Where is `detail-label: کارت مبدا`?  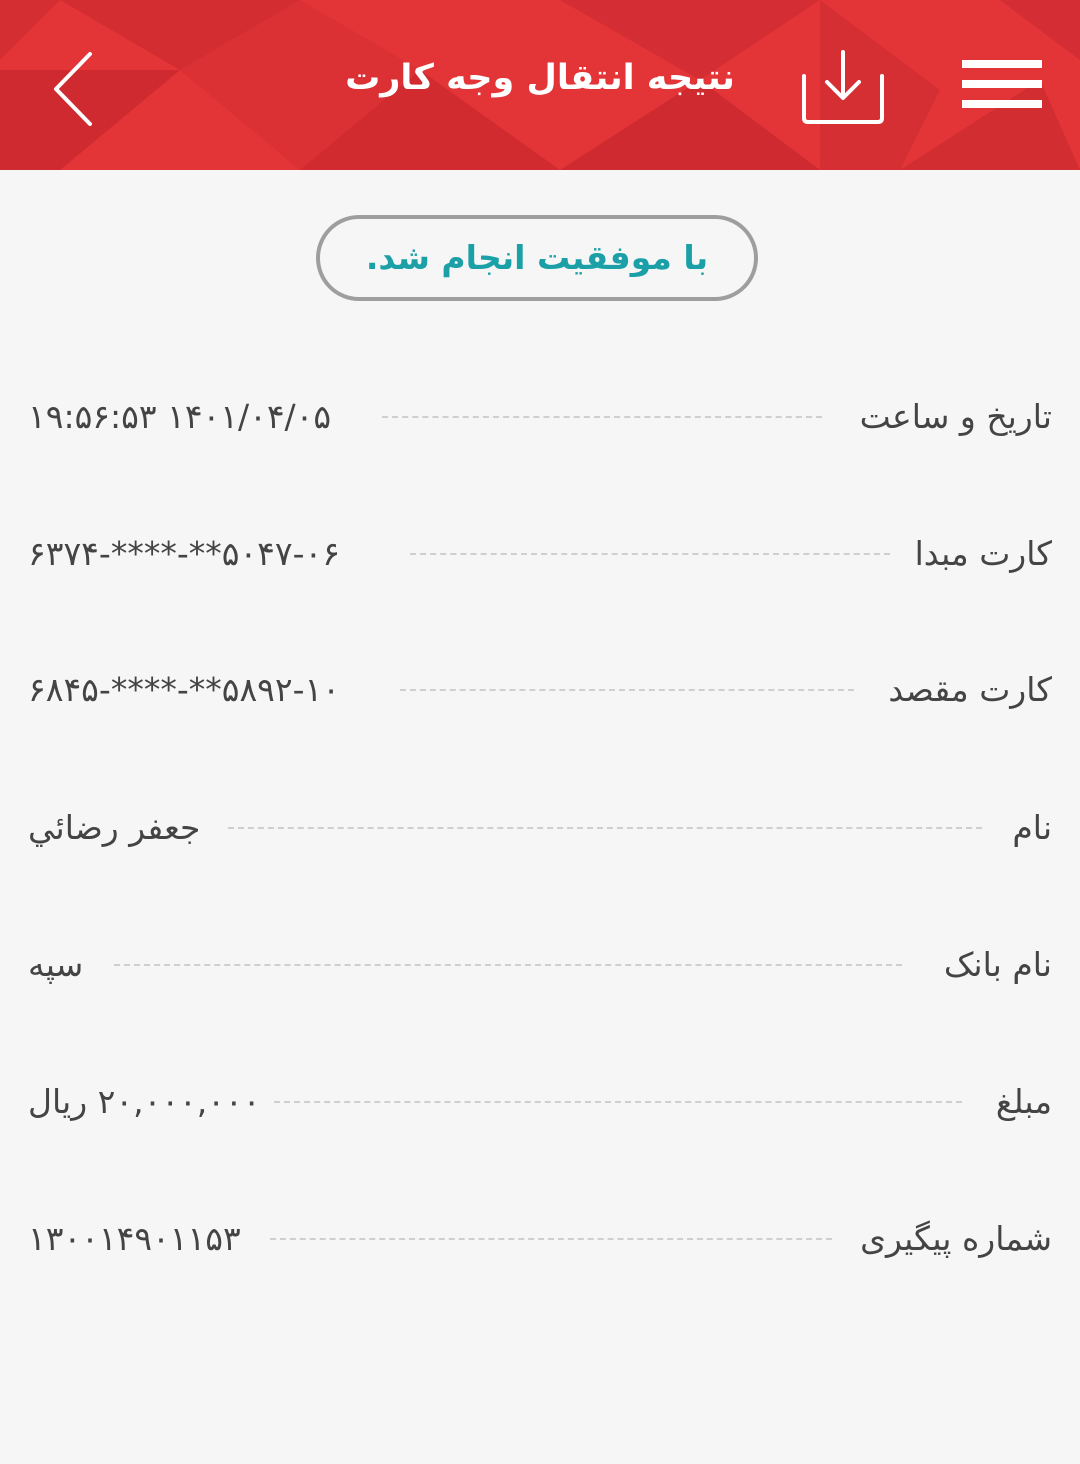
detail-label: کارت مبدا is located at coordinates (983, 553).